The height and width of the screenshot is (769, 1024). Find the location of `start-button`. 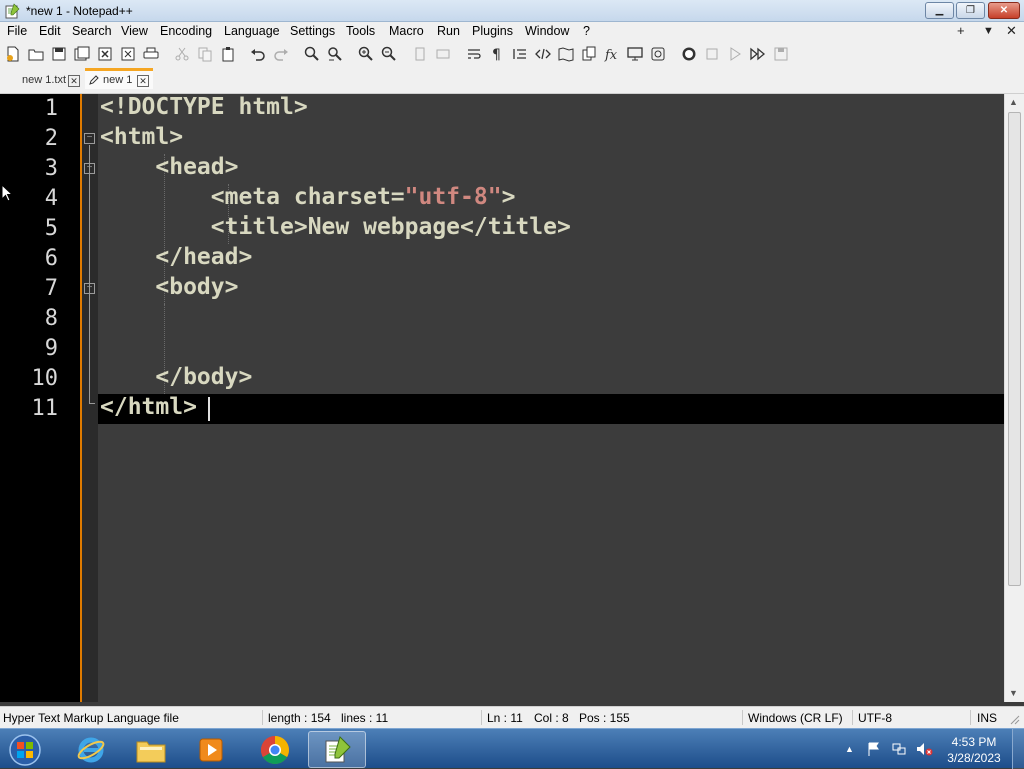

start-button is located at coordinates (25, 749).